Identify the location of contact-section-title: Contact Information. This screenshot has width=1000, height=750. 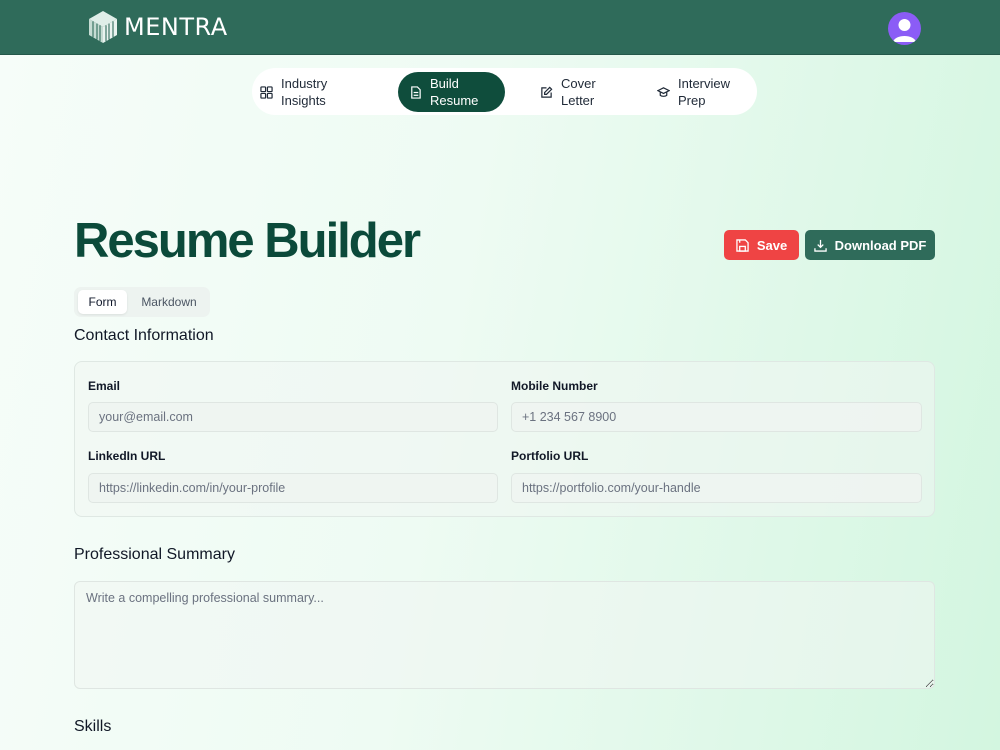
(144, 335).